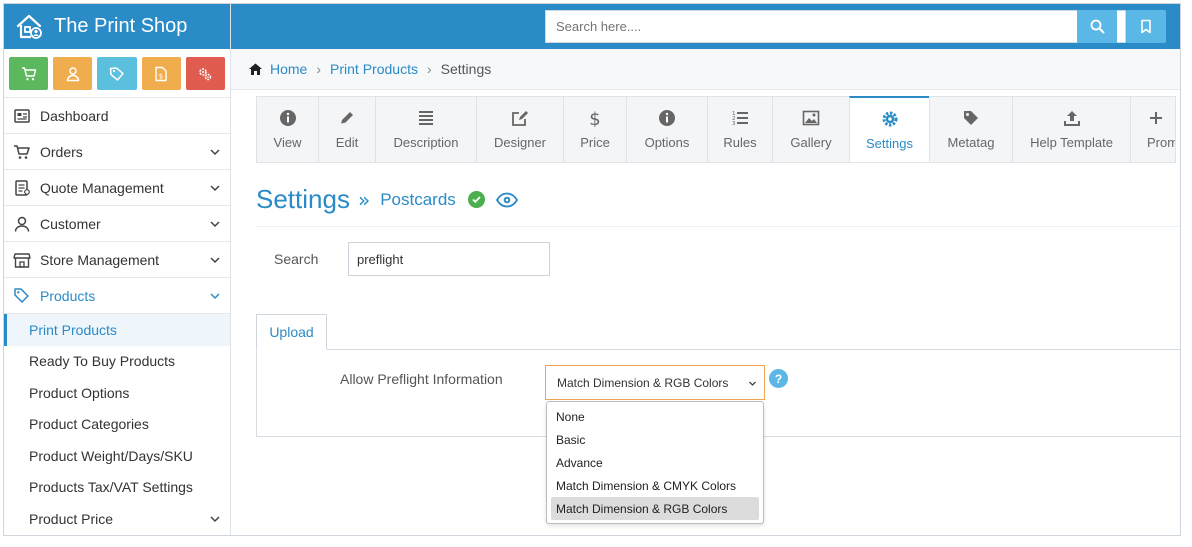 This screenshot has width=1192, height=547. Describe the element at coordinates (111, 487) in the screenshot. I see `submenu-item-label: Products Tax/VAT Settings` at that location.